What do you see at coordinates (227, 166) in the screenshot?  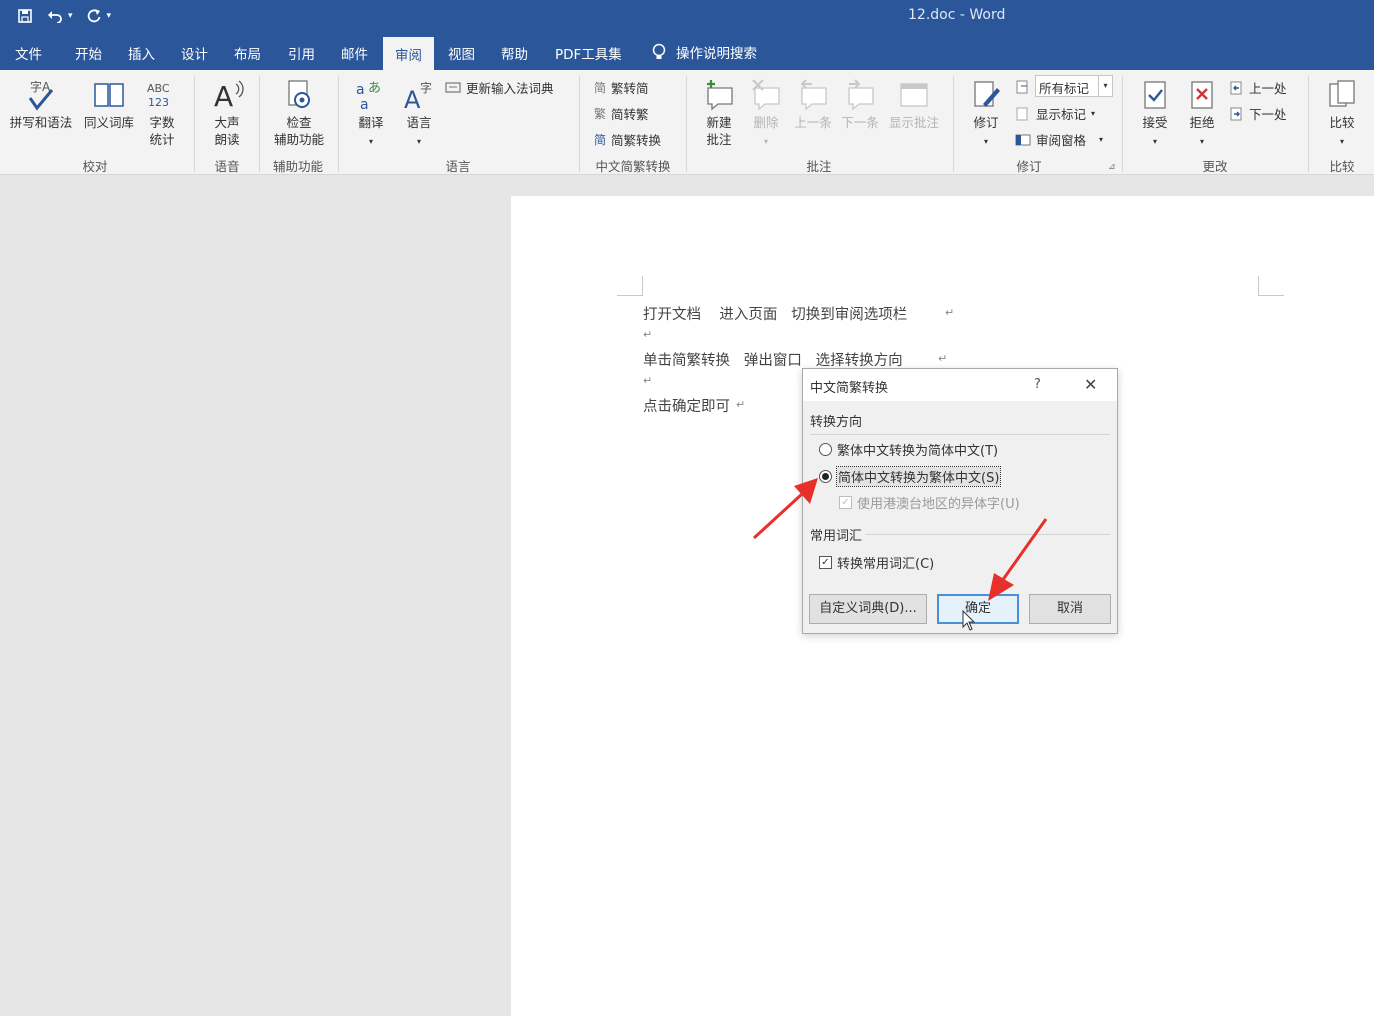 I see `group-label-speech: 语音` at bounding box center [227, 166].